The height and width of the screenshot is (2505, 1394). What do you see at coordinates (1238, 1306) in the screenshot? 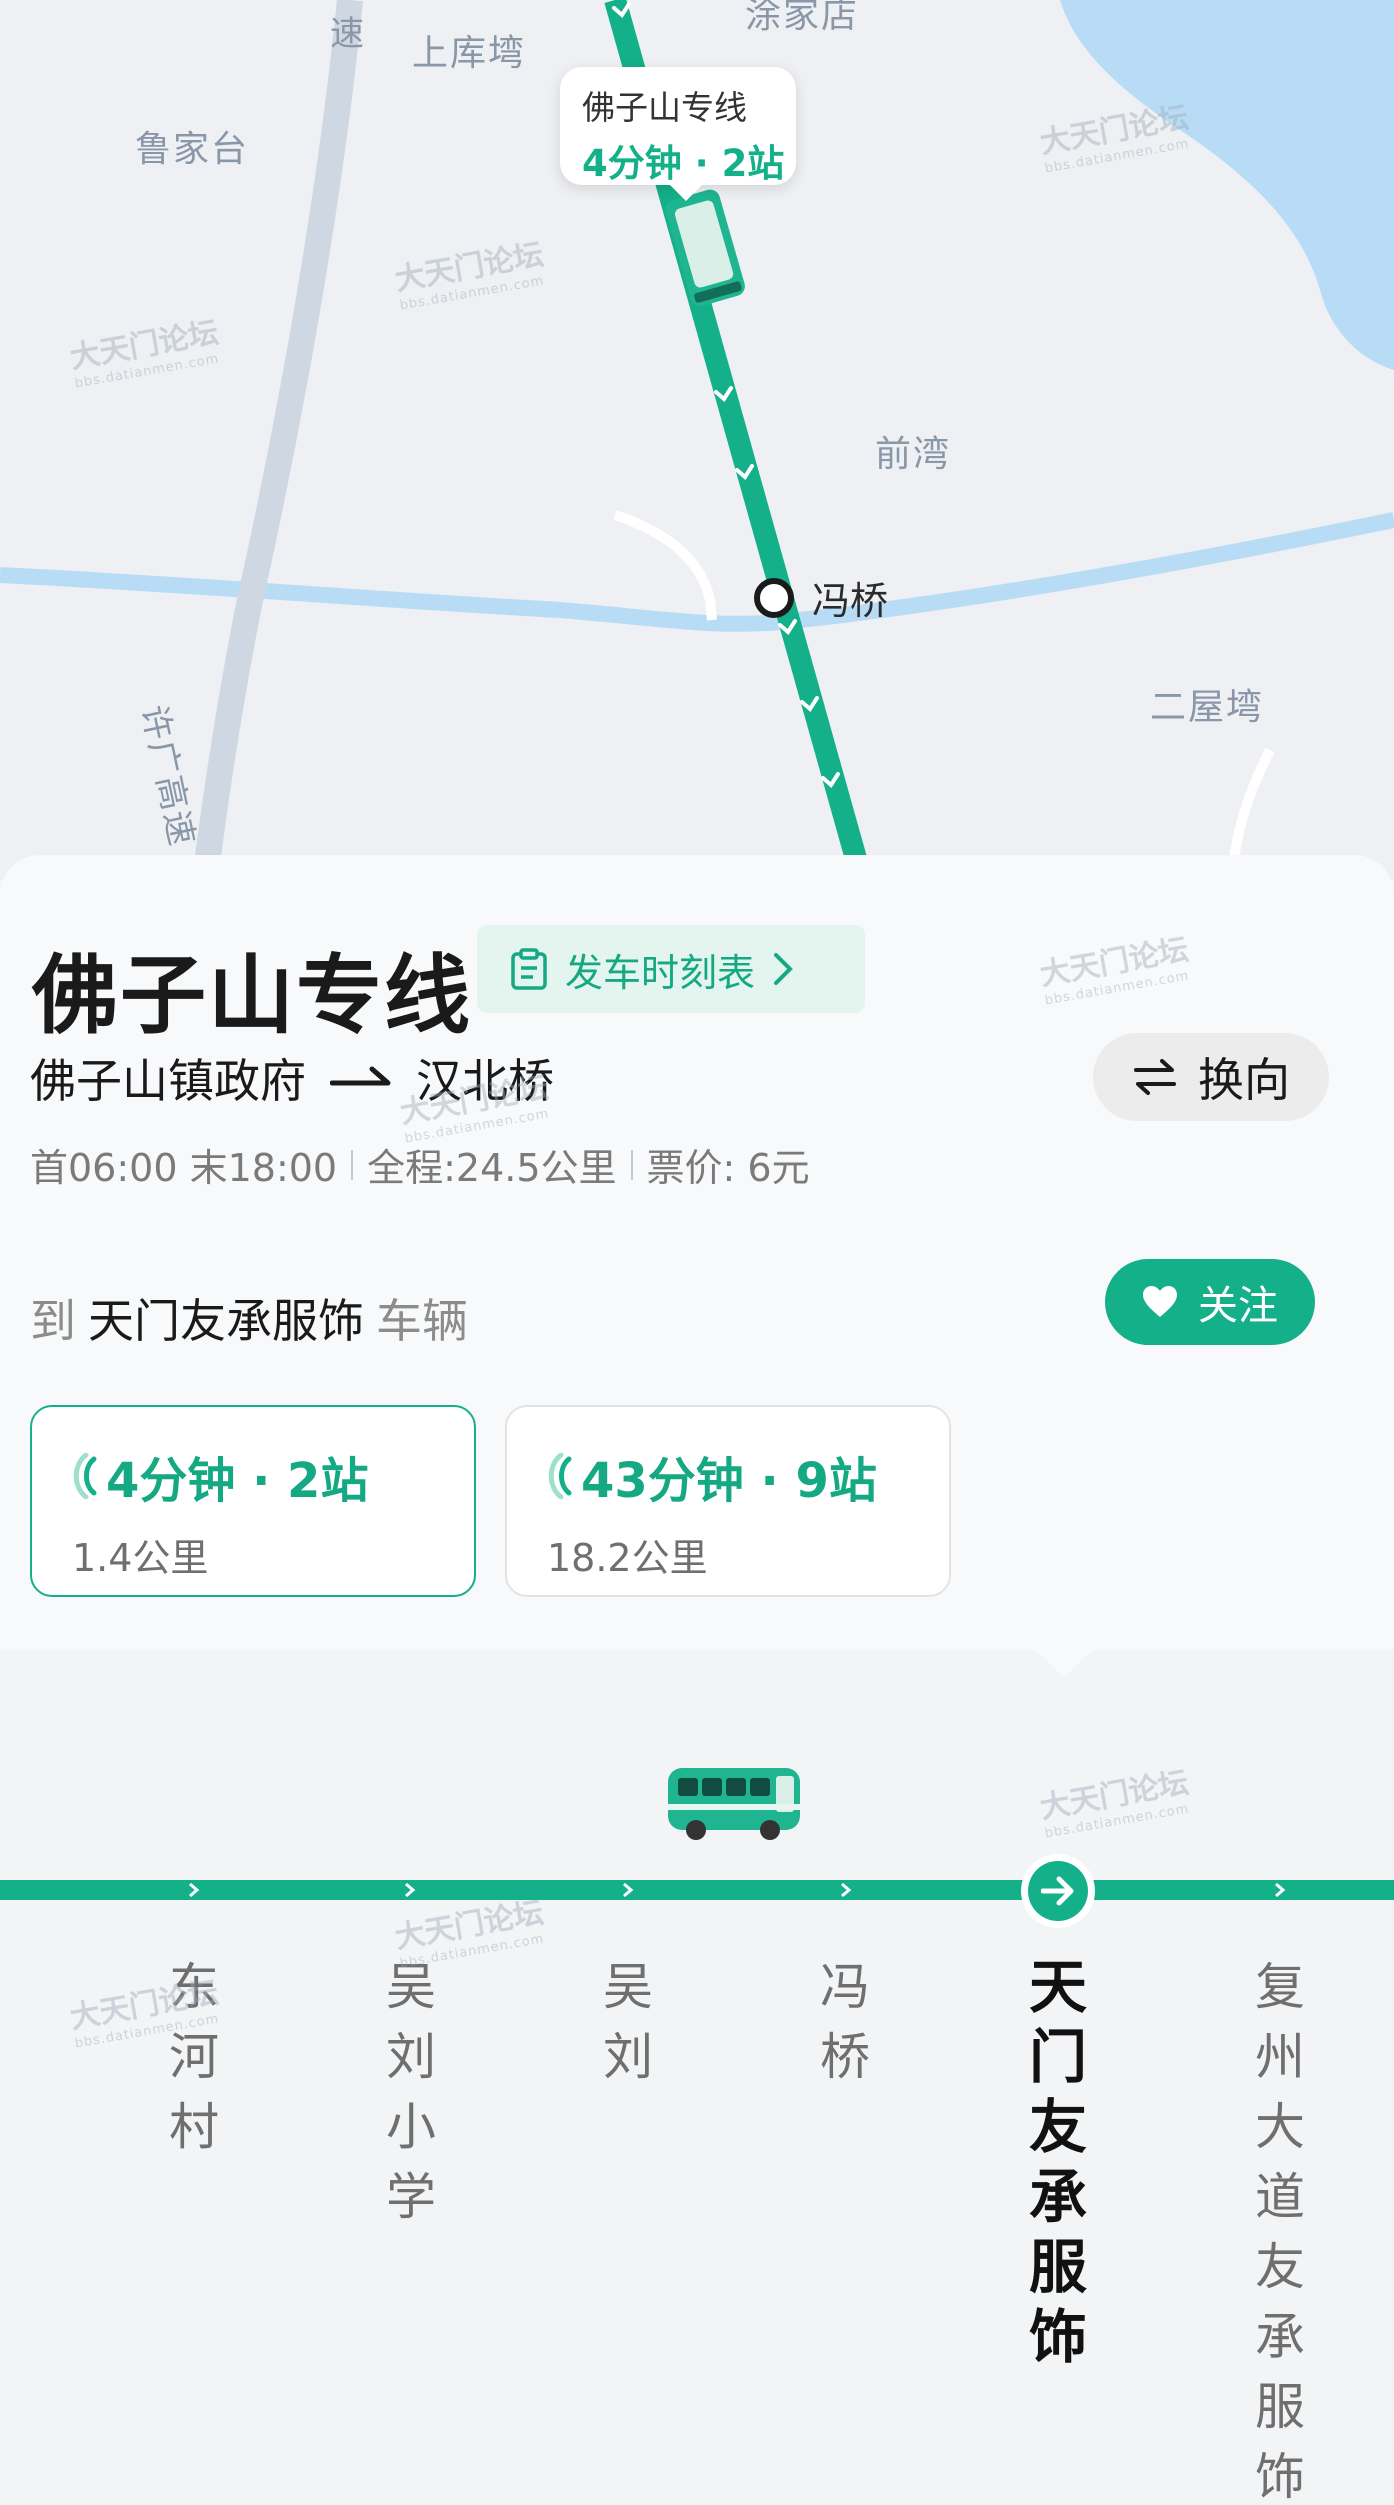
I see `follow-label: 关注` at bounding box center [1238, 1306].